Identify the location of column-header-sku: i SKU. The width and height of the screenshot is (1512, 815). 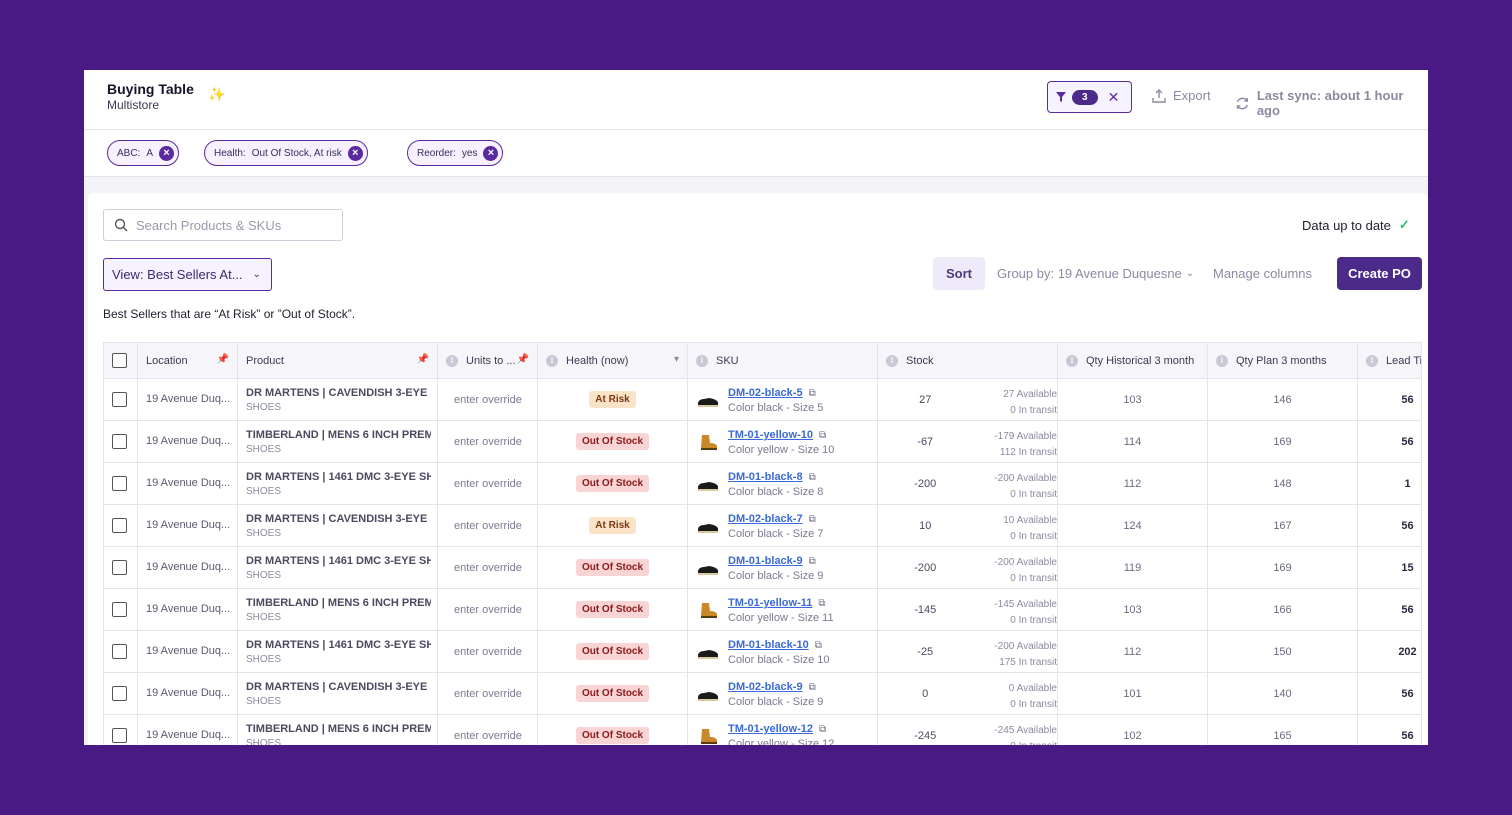
(783, 360).